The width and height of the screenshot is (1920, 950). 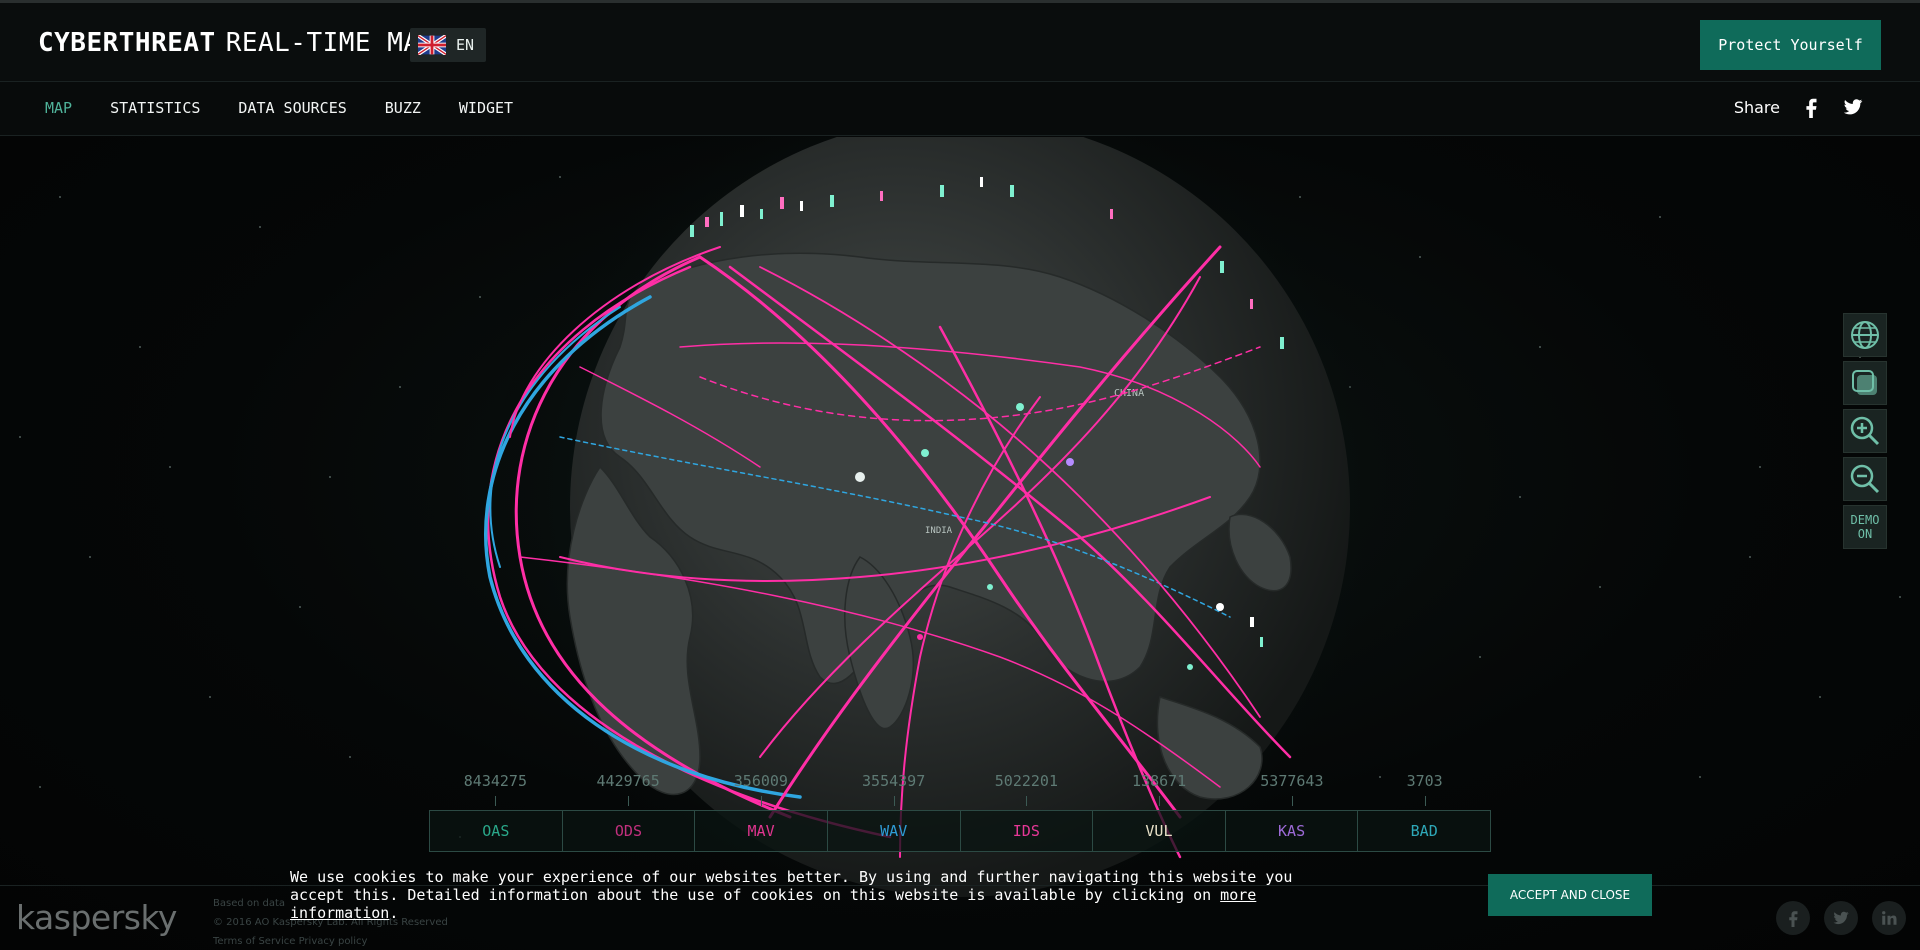 What do you see at coordinates (1292, 831) in the screenshot?
I see `tab-kas: KAS` at bounding box center [1292, 831].